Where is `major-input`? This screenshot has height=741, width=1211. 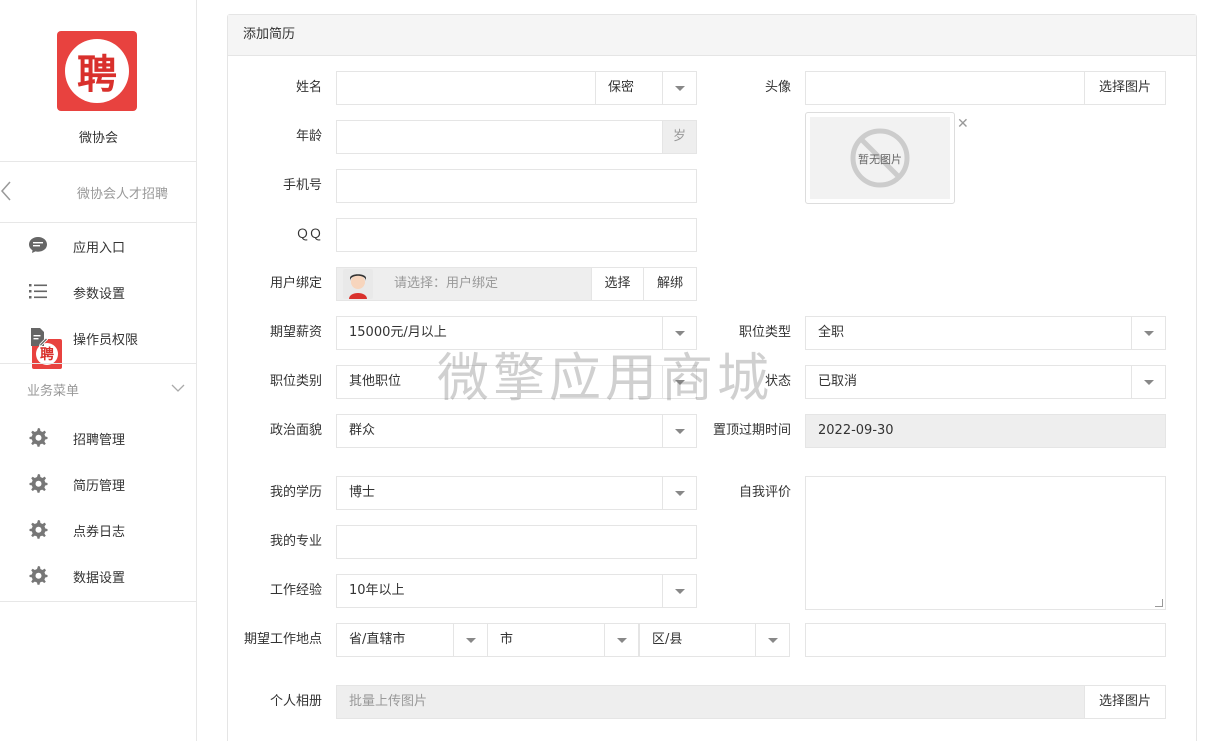 major-input is located at coordinates (516, 542).